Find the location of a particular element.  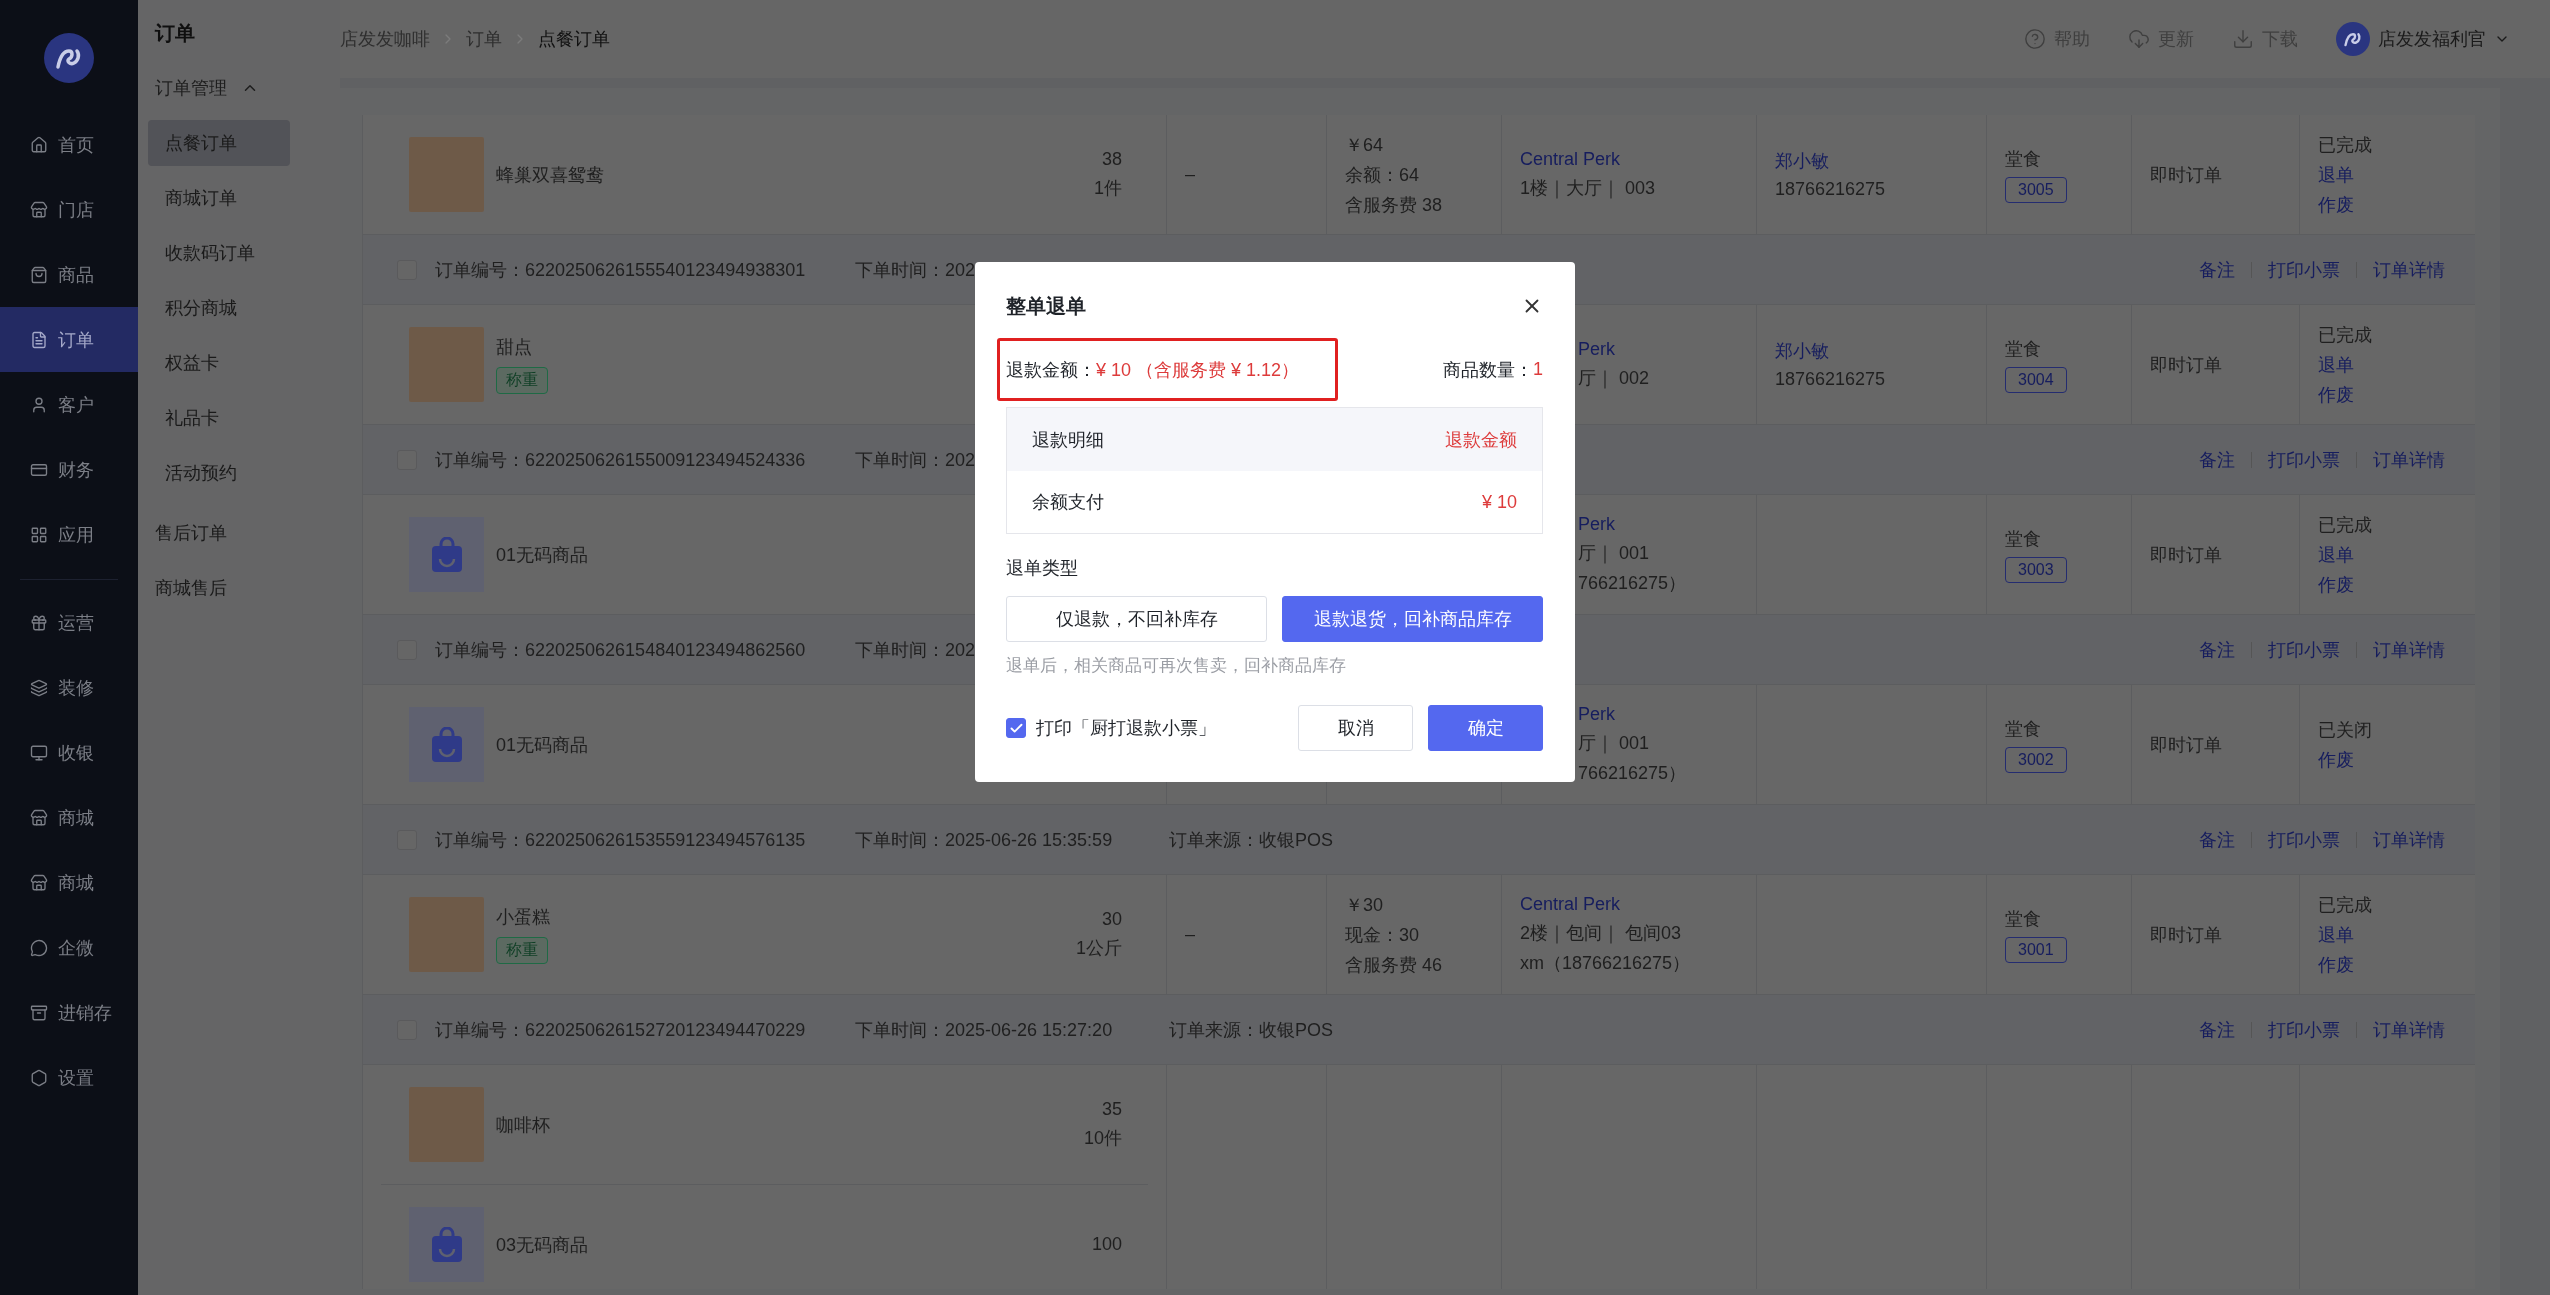

table-number-tag: 3003 is located at coordinates (2036, 569).